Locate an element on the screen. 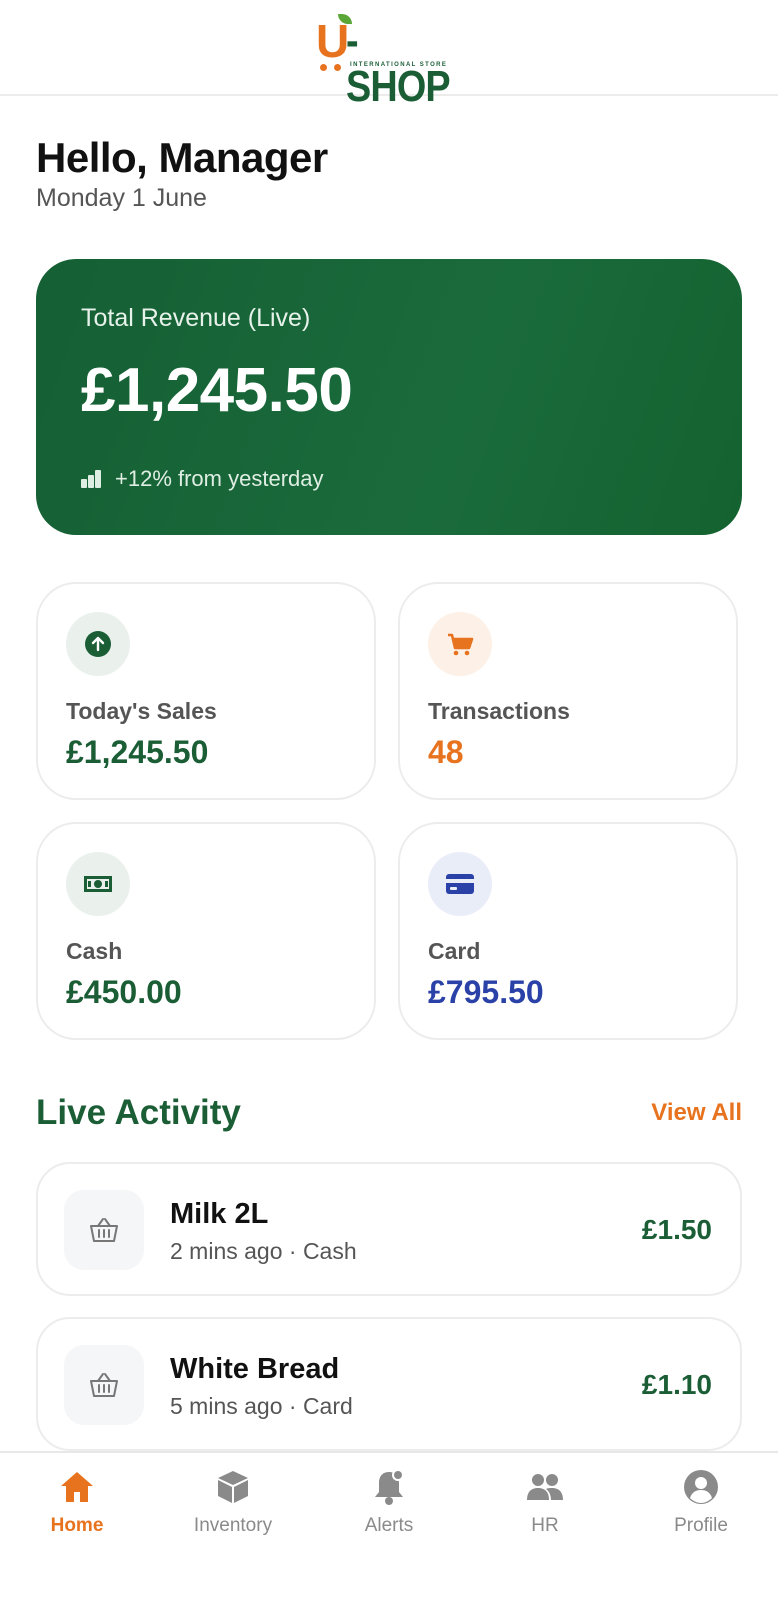 This screenshot has height=1600, width=778. nav-item-profile: Profile is located at coordinates (701, 1507).